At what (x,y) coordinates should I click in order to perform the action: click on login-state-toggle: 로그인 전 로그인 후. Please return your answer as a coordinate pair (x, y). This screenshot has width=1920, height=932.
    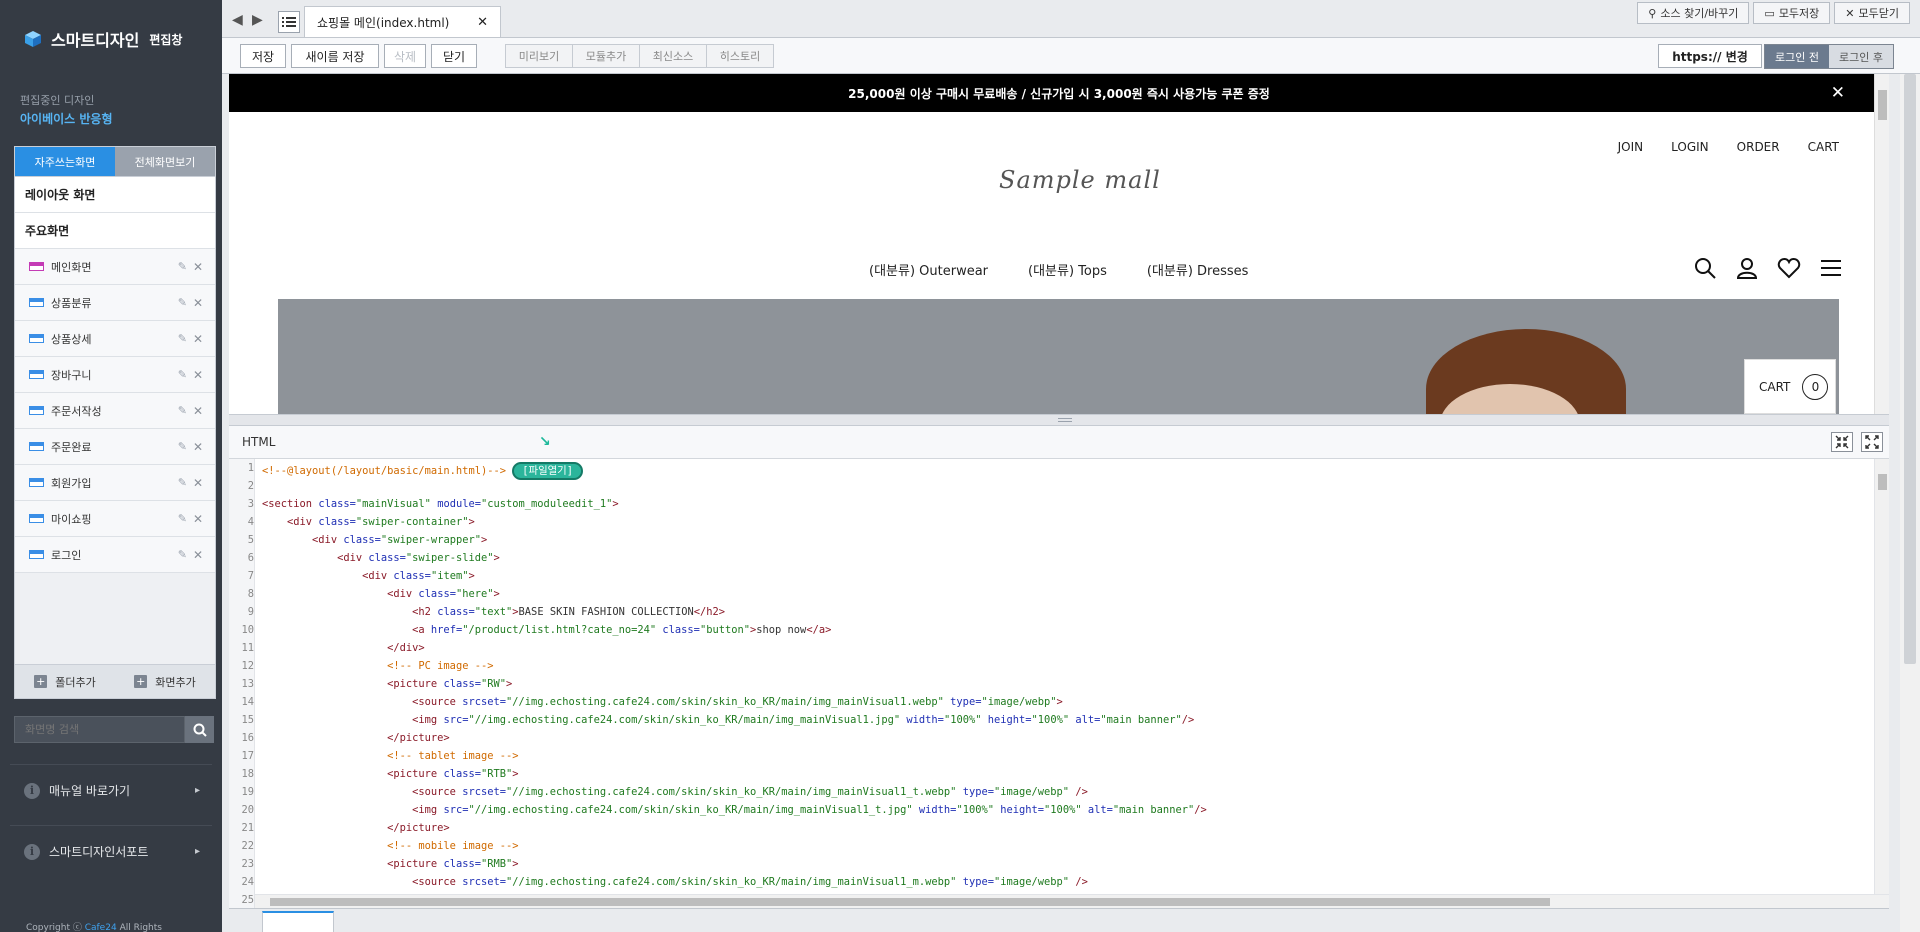
    Looking at the image, I should click on (1829, 56).